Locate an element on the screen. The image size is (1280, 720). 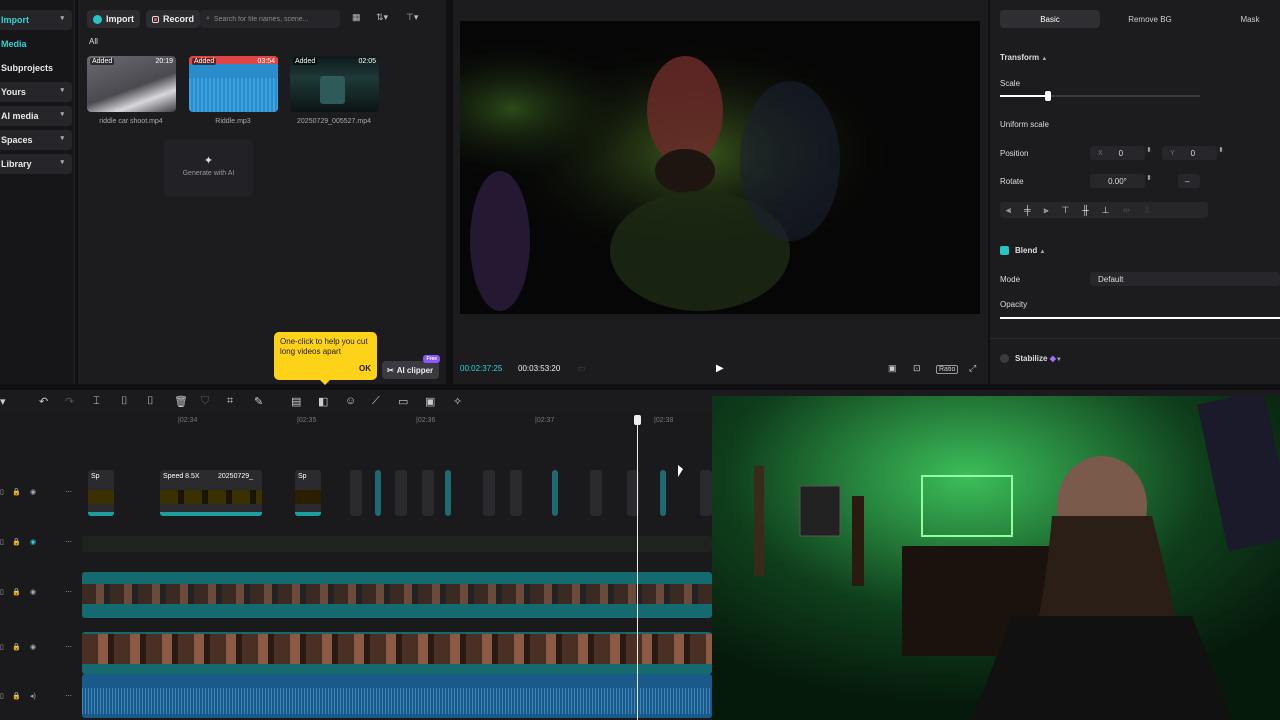
filter-all-tab: All is located at coordinates (93, 41).